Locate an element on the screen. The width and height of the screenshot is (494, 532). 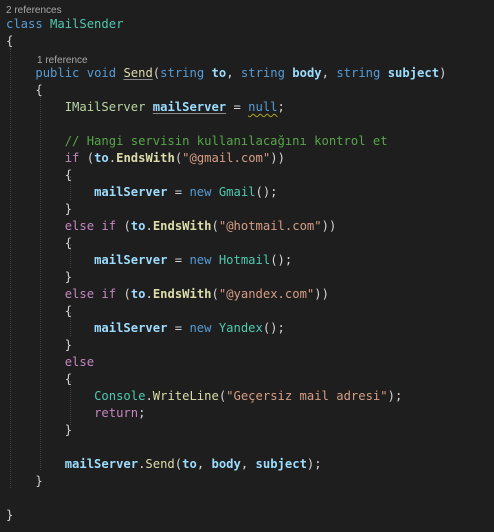
type-gmail: Gmail is located at coordinates (237, 192).